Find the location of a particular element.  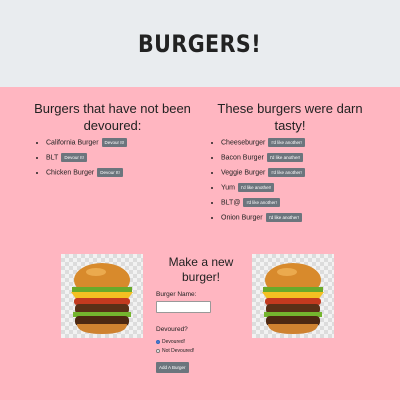

radio-label: Devoured! is located at coordinates (174, 342).